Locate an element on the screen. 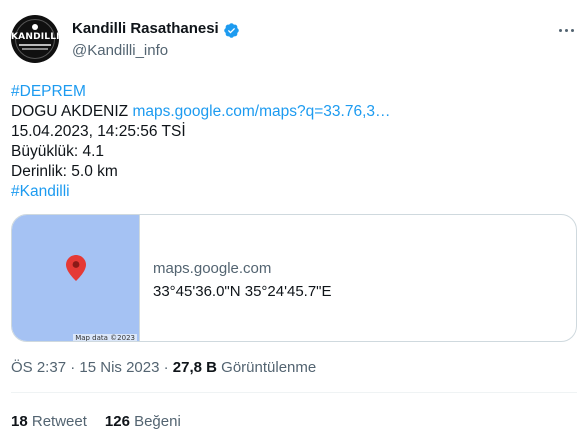  divider is located at coordinates (294, 392).